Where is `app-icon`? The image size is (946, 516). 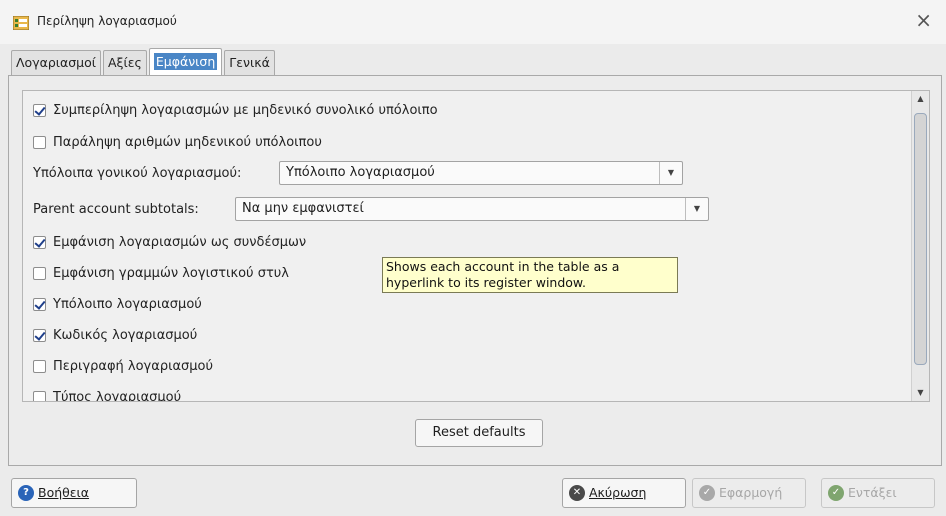
app-icon is located at coordinates (21, 23).